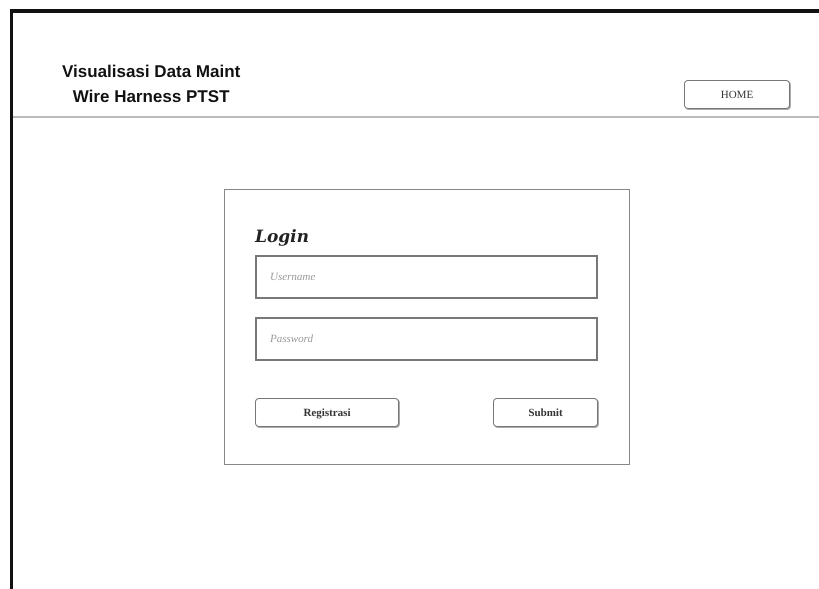 Image resolution: width=819 pixels, height=589 pixels. I want to click on app-title: Wire Harness PTST, so click(151, 97).